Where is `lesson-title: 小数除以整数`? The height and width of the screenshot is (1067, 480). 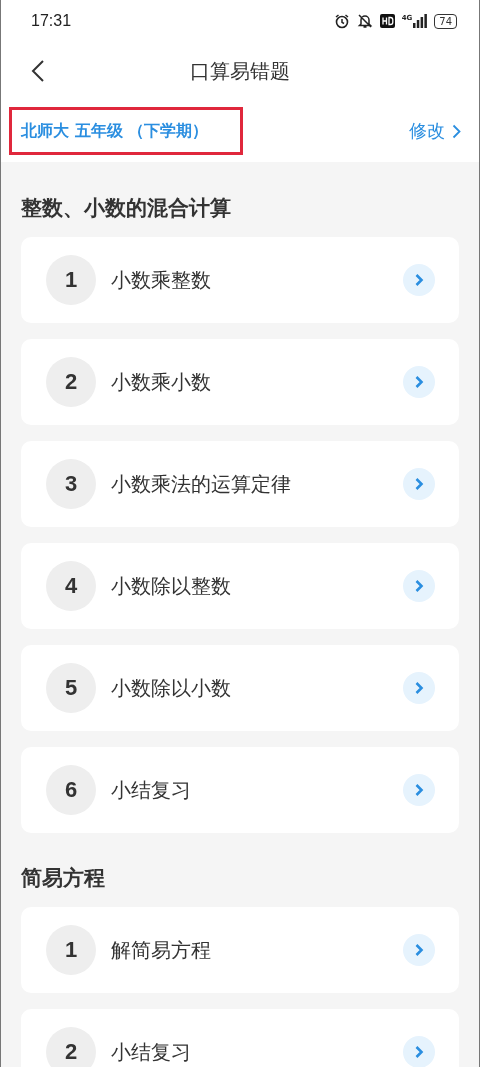
lesson-title: 小数除以整数 is located at coordinates (171, 586).